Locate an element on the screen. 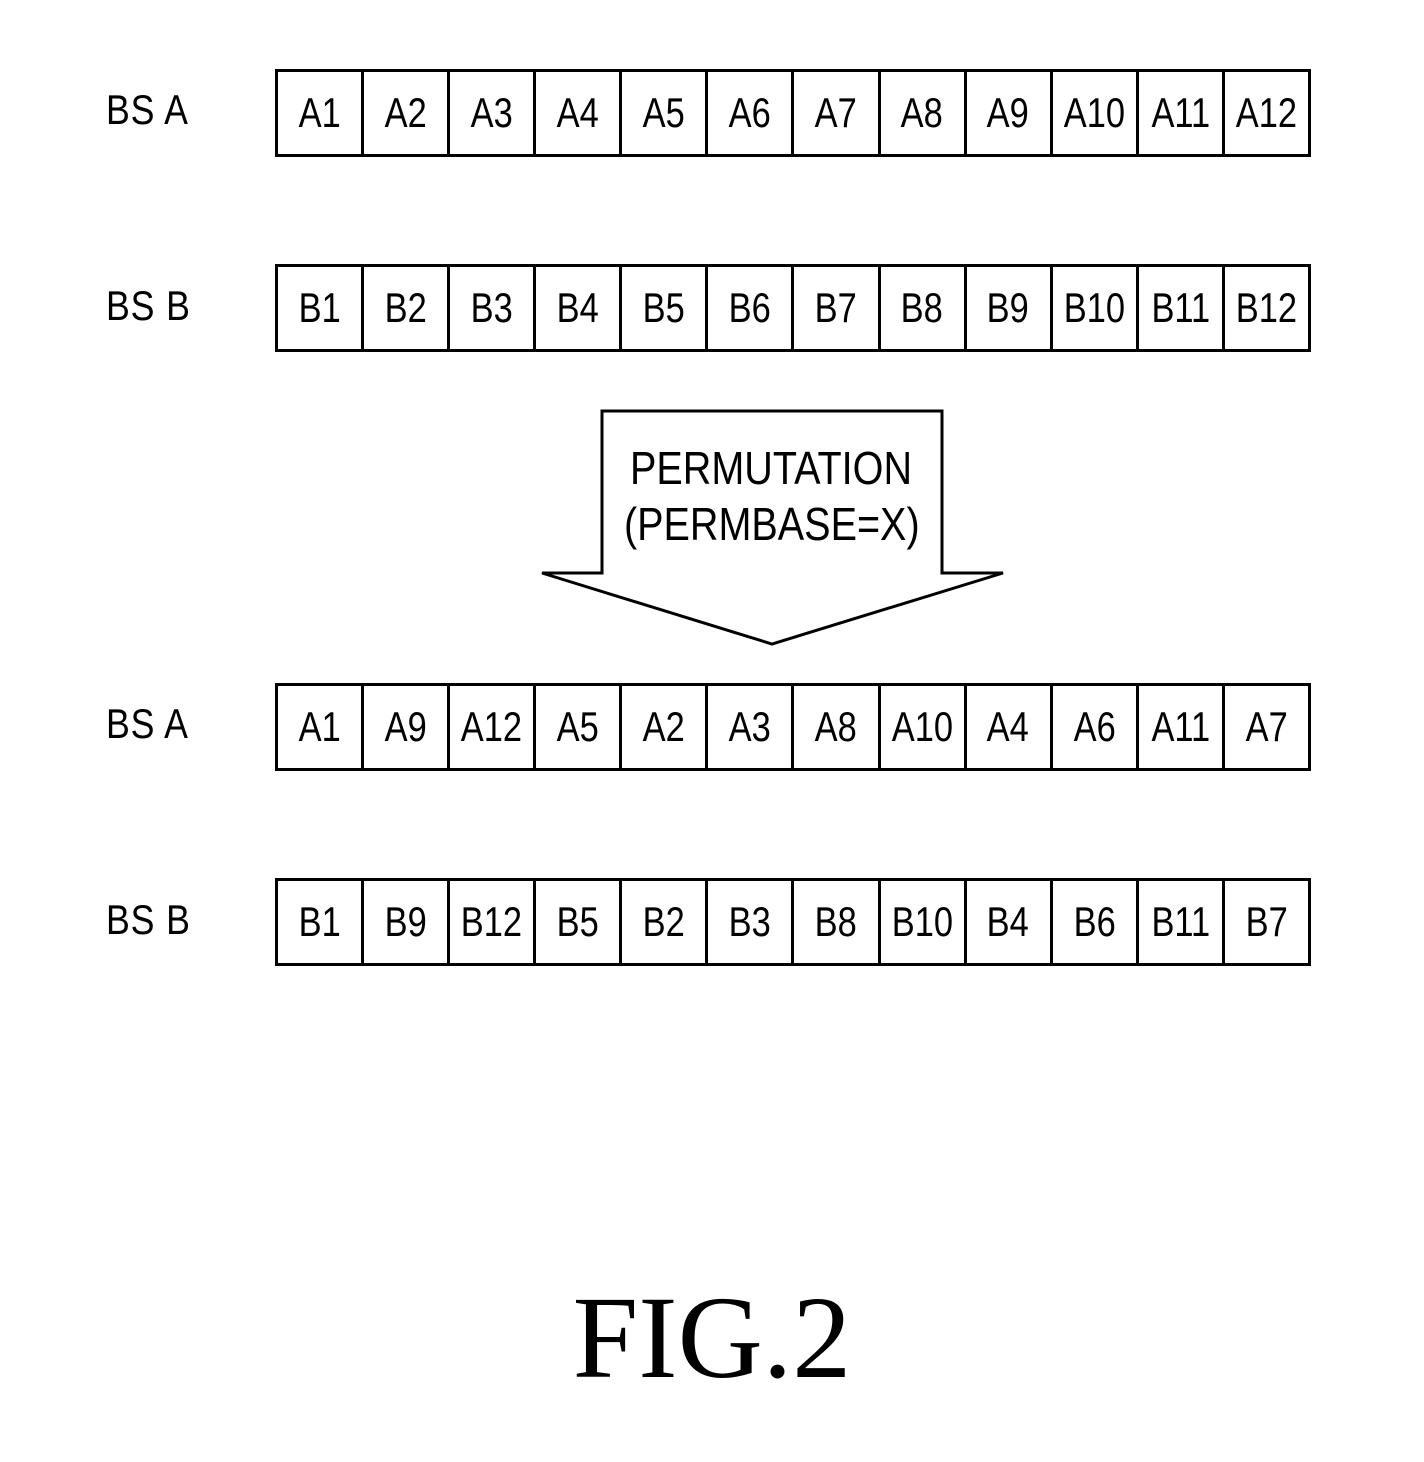 Image resolution: width=1424 pixels, height=1462 pixels. sequence-cell: B10 is located at coordinates (1092, 308).